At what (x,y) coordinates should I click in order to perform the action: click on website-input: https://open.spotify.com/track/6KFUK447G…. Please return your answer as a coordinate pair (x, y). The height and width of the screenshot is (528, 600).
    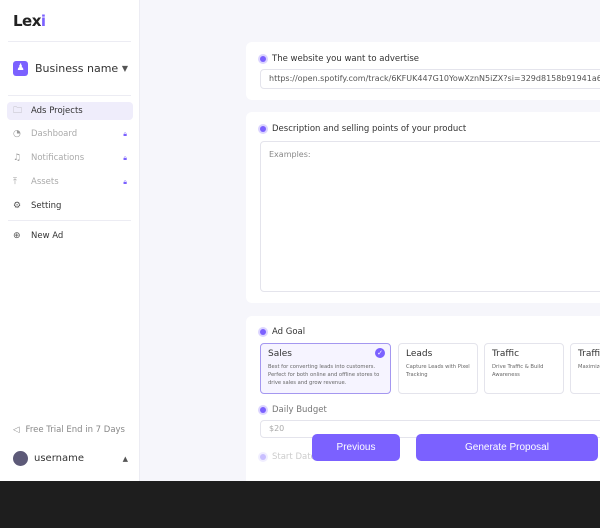
    Looking at the image, I should click on (430, 79).